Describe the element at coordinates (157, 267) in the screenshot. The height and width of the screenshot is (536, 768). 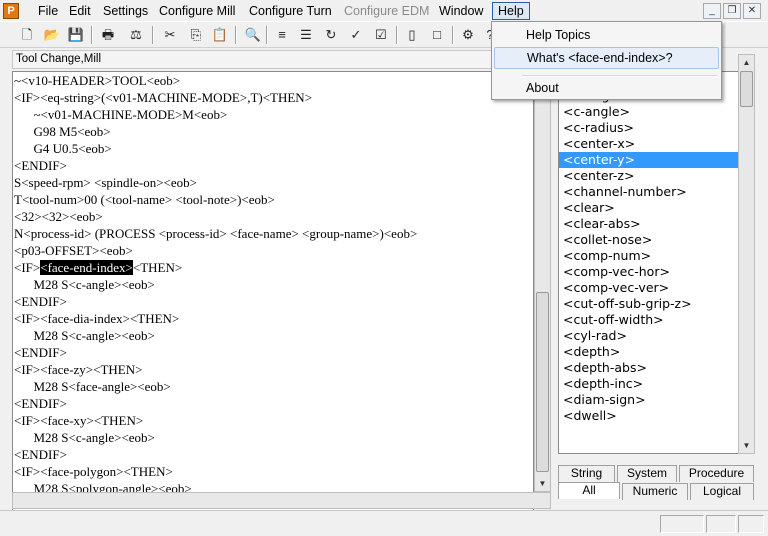
I see `code-text: <THEN>` at that location.